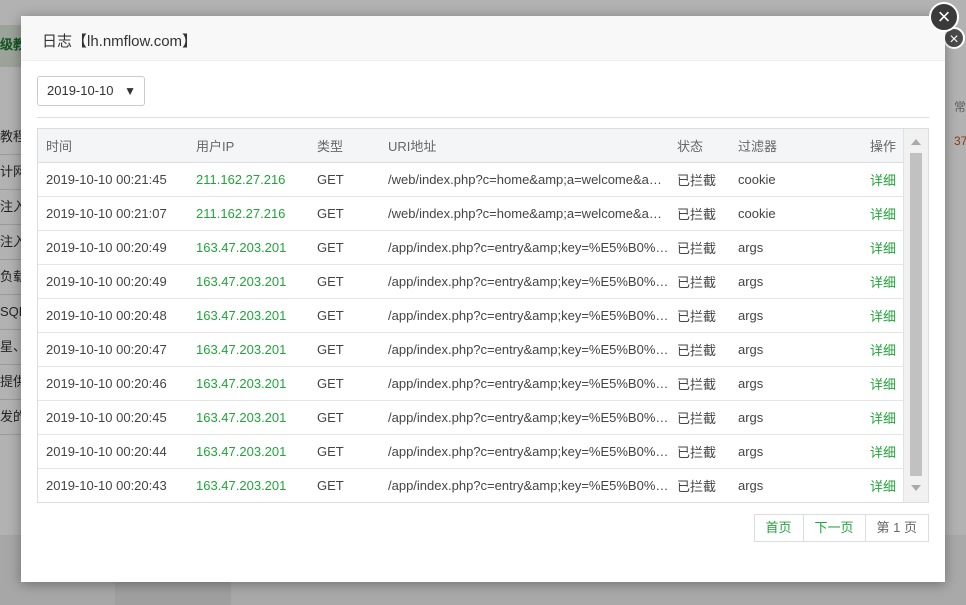 This screenshot has height=605, width=966. I want to click on current-page-indicator: 第 1 页, so click(896, 528).